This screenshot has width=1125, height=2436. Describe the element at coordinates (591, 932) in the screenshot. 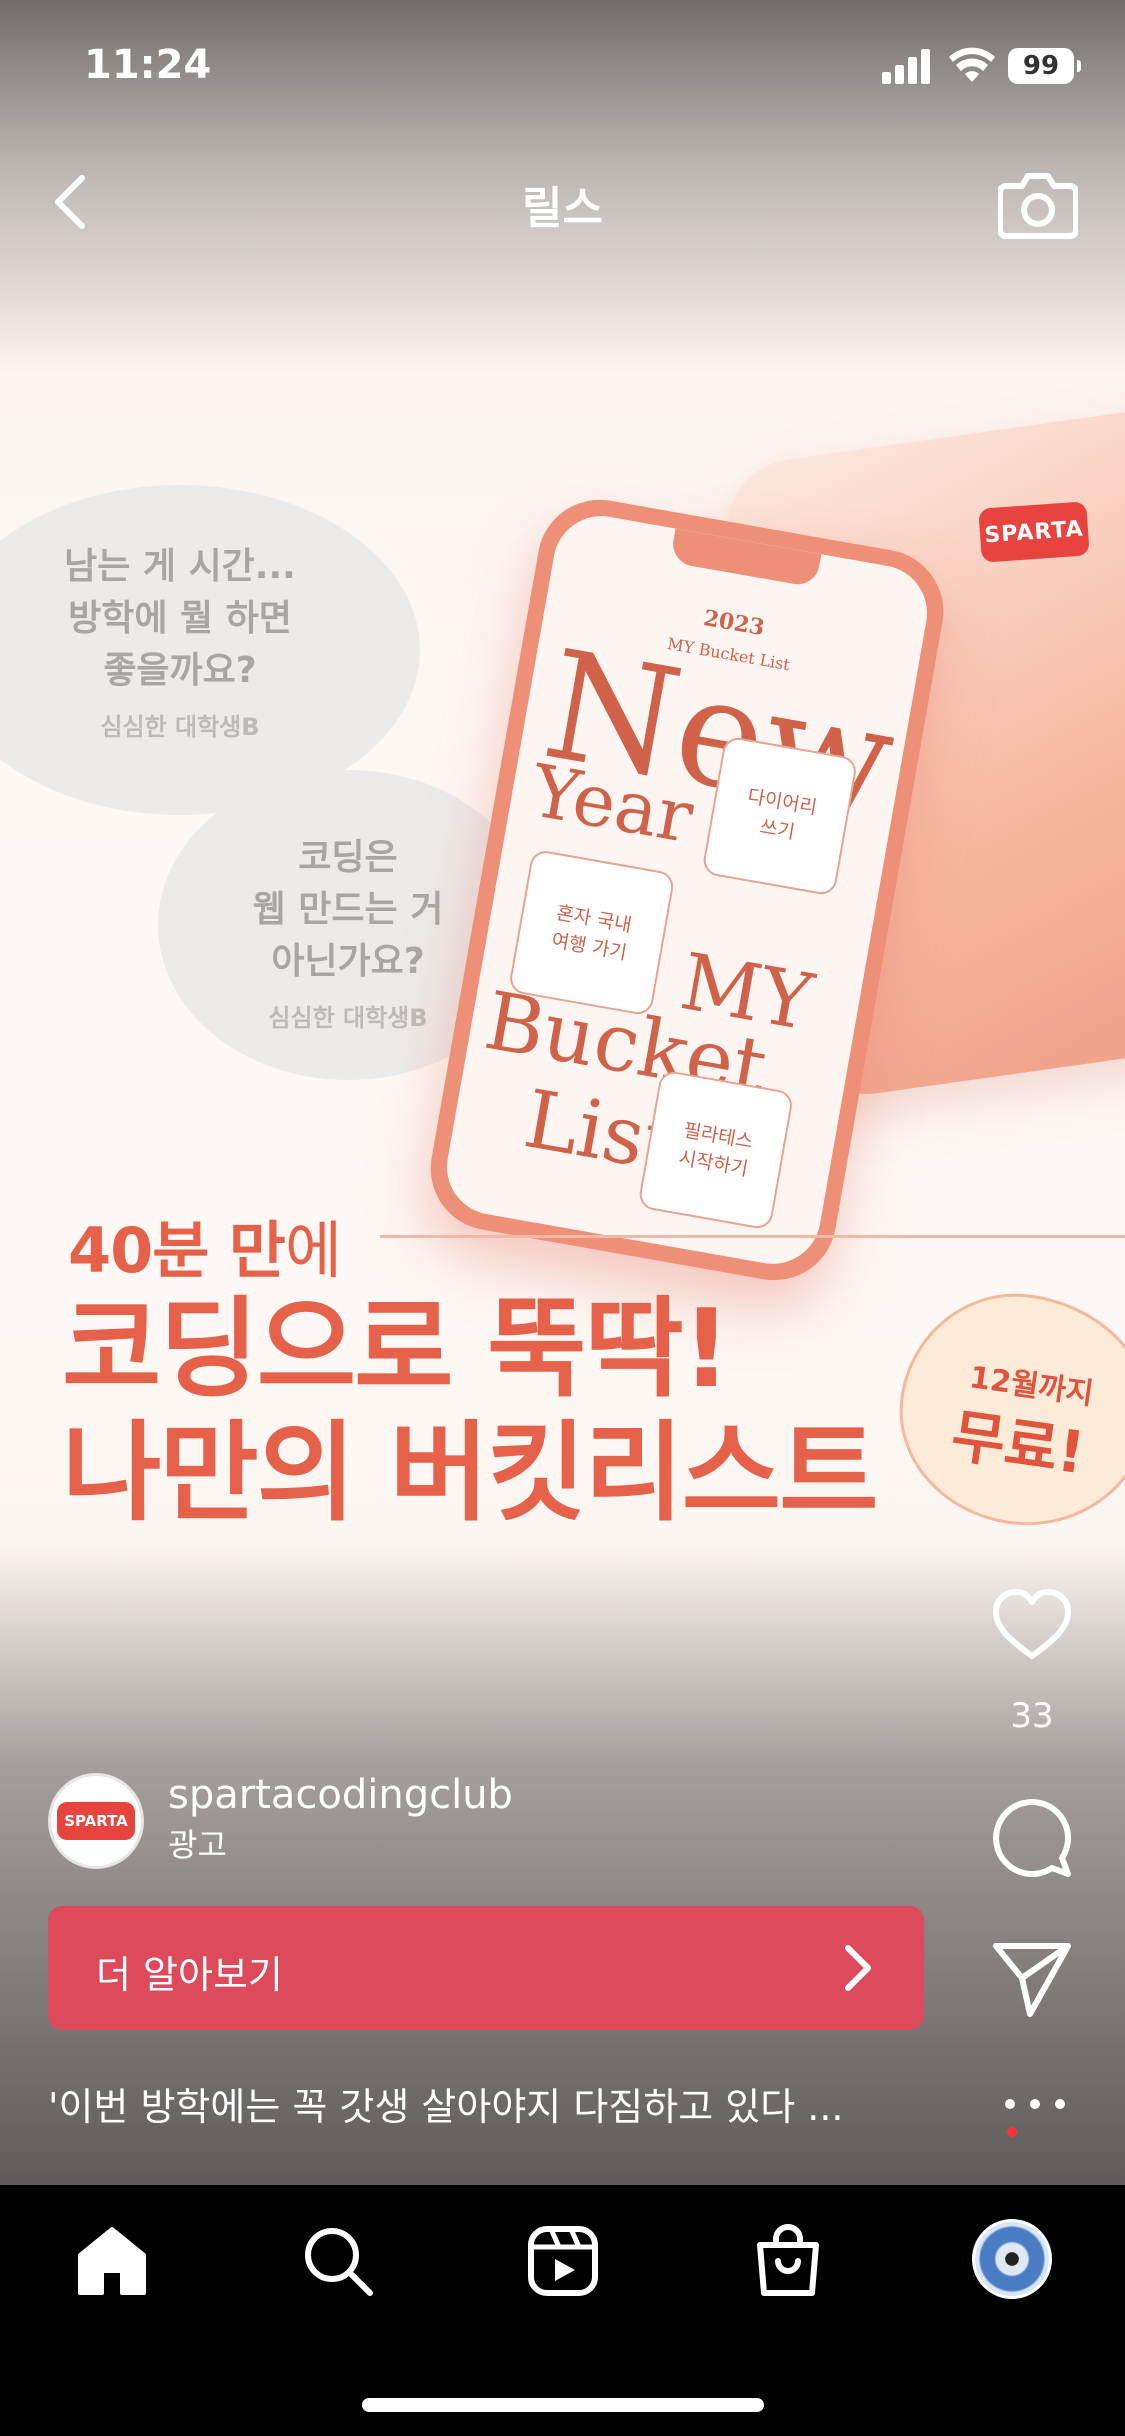

I see `bucket-card-travel: 혼자 국내 여행 가기` at that location.